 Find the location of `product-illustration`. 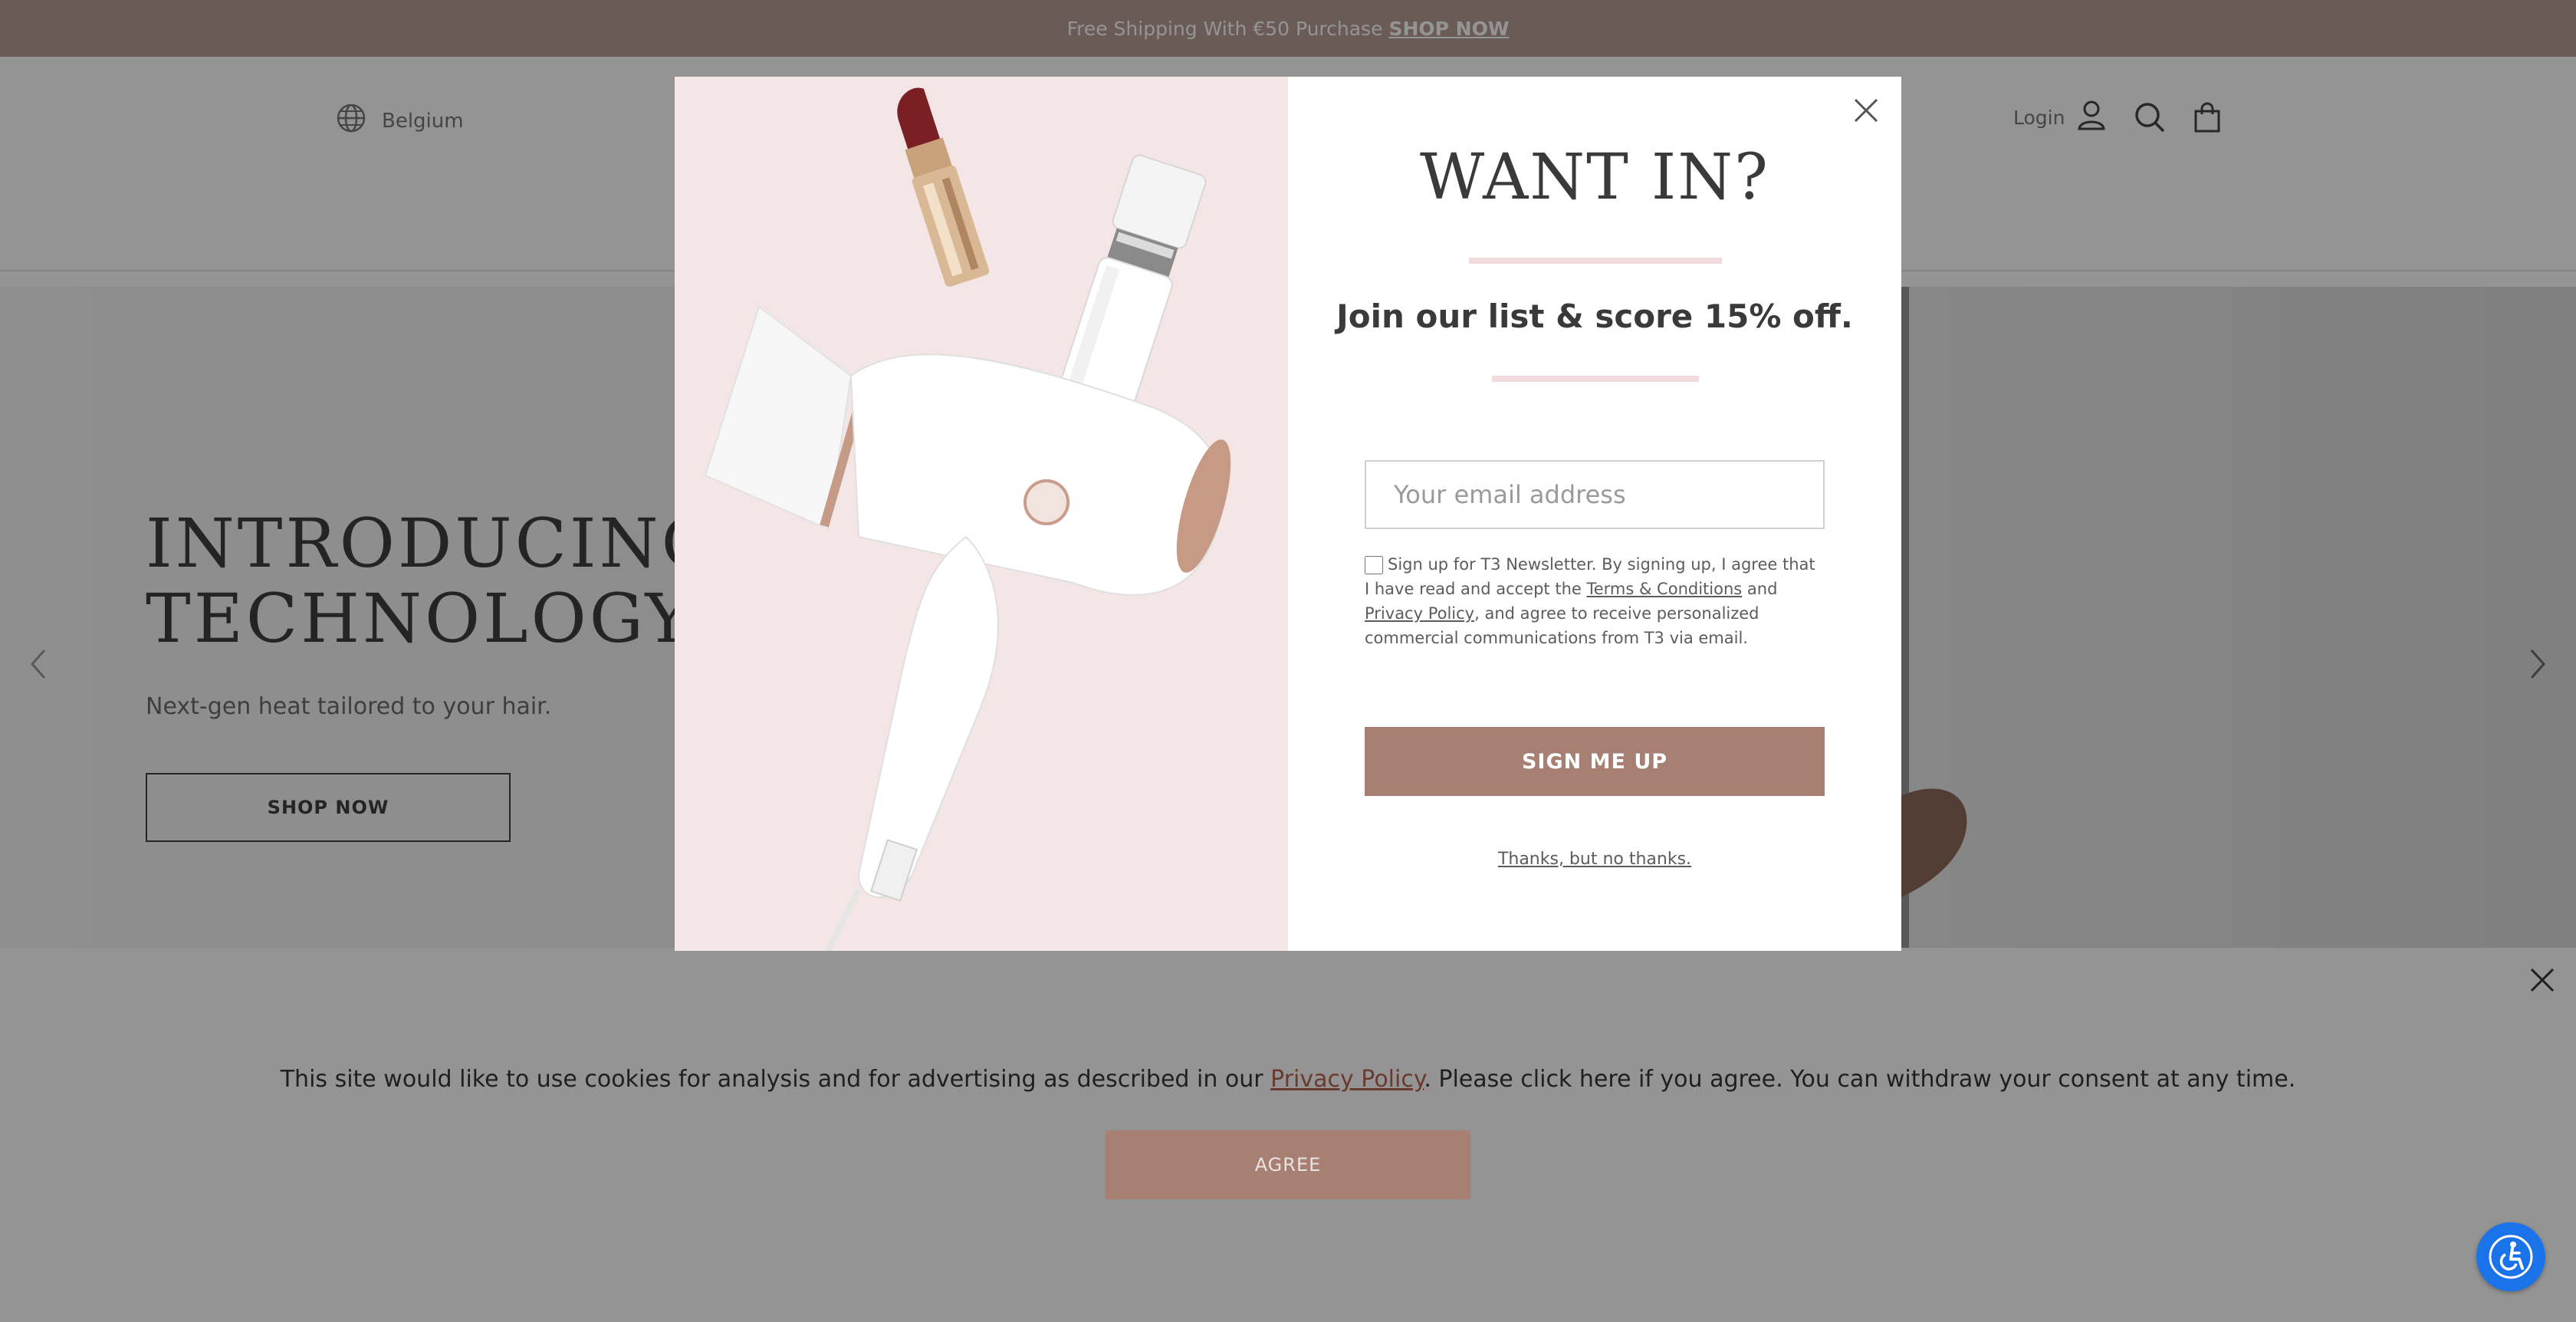

product-illustration is located at coordinates (968, 519).